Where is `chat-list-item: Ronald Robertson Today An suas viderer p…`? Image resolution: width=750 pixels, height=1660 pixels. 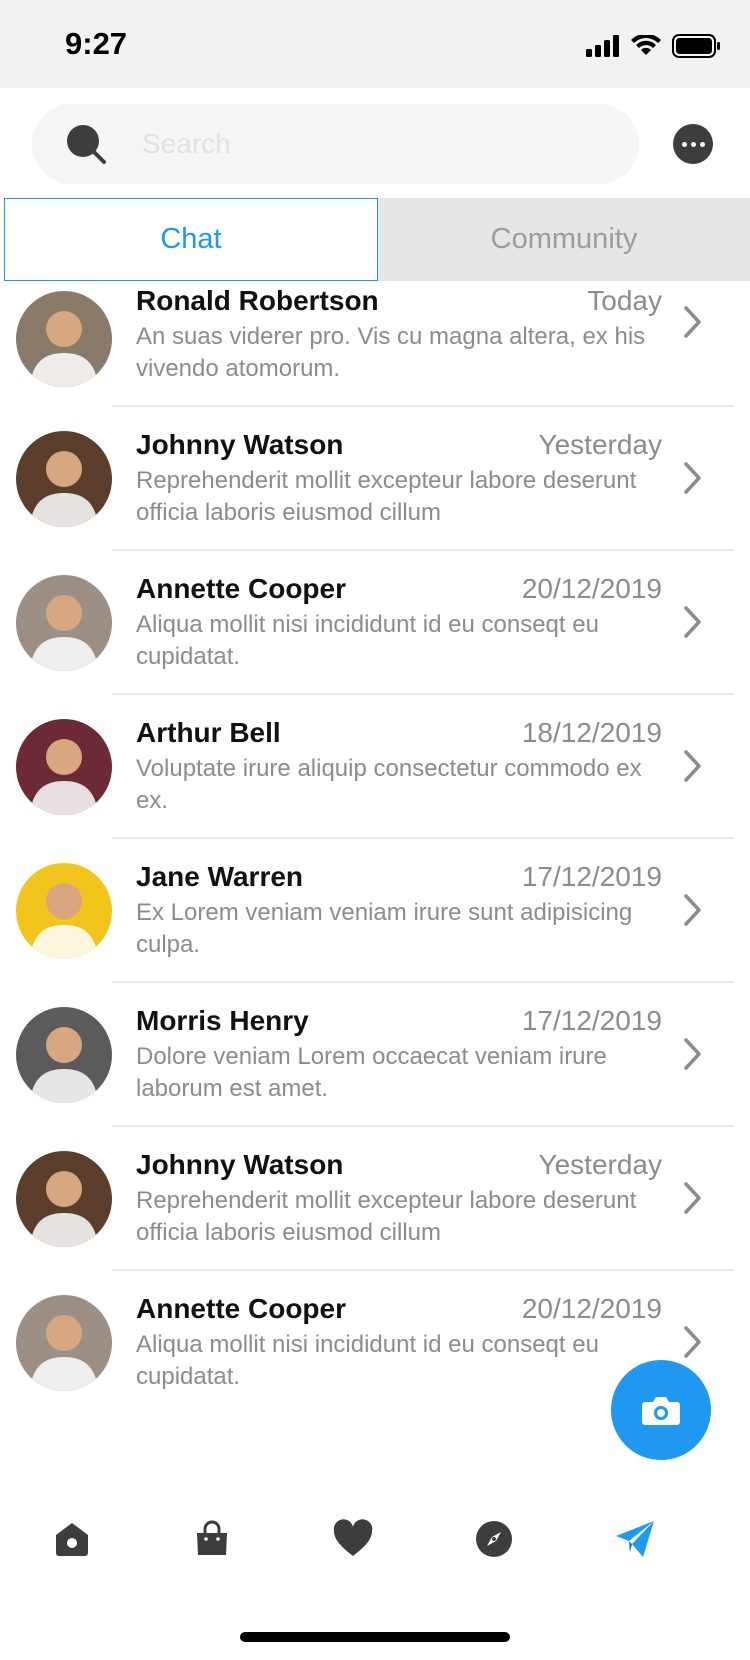
chat-list-item: Ronald Robertson Today An suas viderer p… is located at coordinates (375, 344).